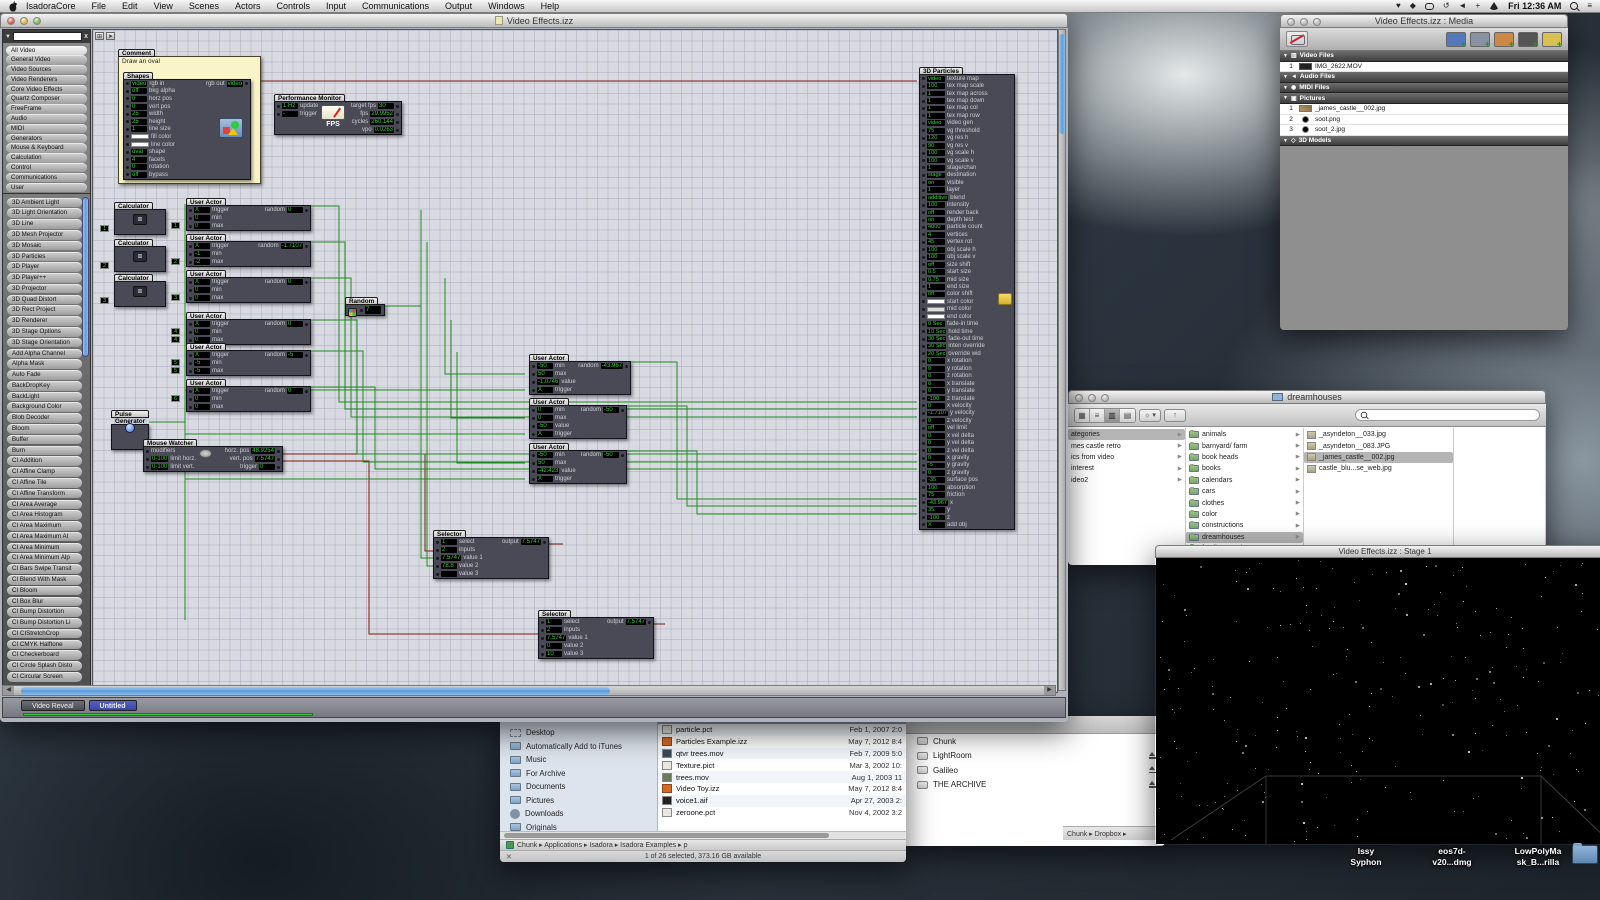 The height and width of the screenshot is (900, 1600). What do you see at coordinates (44, 677) in the screenshot?
I see `actor-item: CI Circular Screen` at bounding box center [44, 677].